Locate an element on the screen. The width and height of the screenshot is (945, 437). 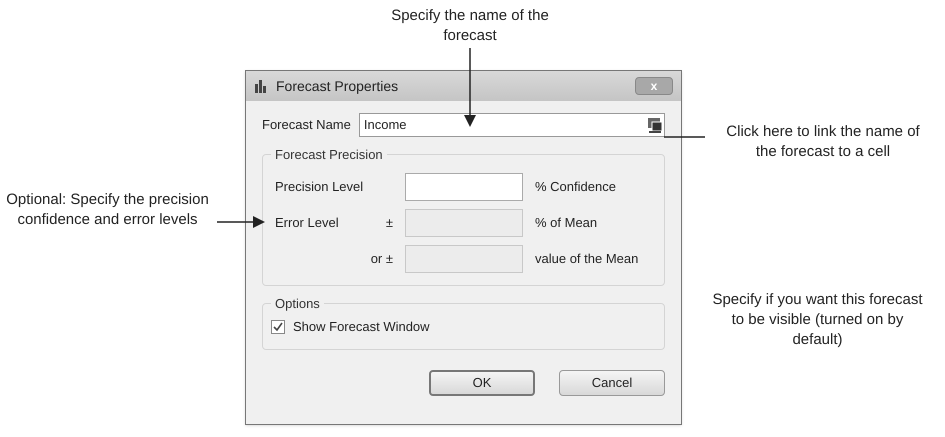
plus-minus-label: ± is located at coordinates (389, 223).